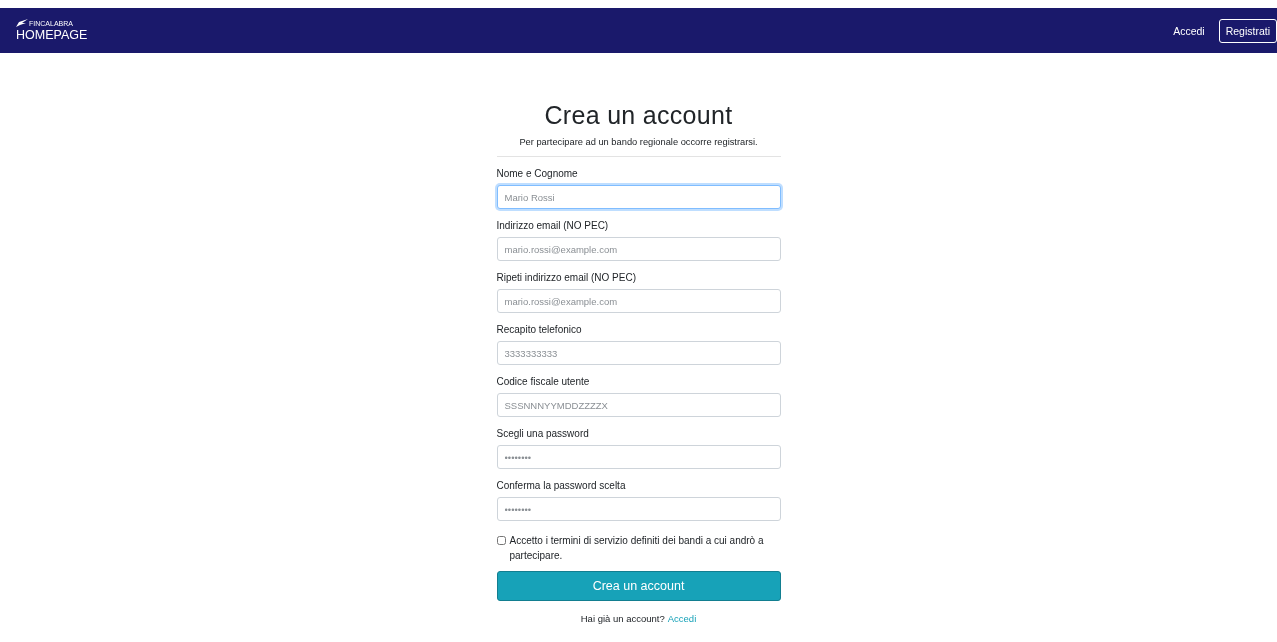 This screenshot has width=1277, height=642. I want to click on input-field: SSSNNNYYMDDZZZZX, so click(638, 405).